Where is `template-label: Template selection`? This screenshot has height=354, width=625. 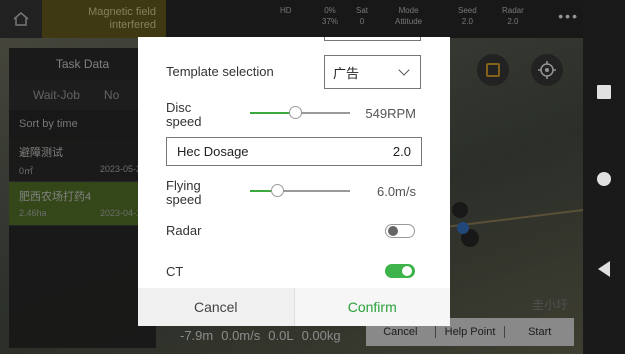 template-label: Template selection is located at coordinates (220, 71).